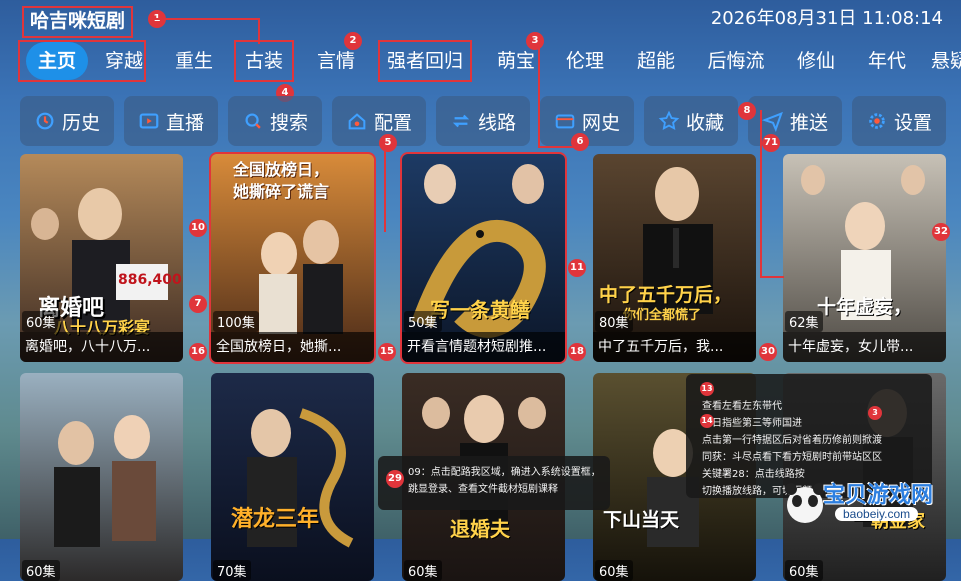 The width and height of the screenshot is (961, 581). Describe the element at coordinates (772, 121) in the screenshot. I see `send-icon` at that location.